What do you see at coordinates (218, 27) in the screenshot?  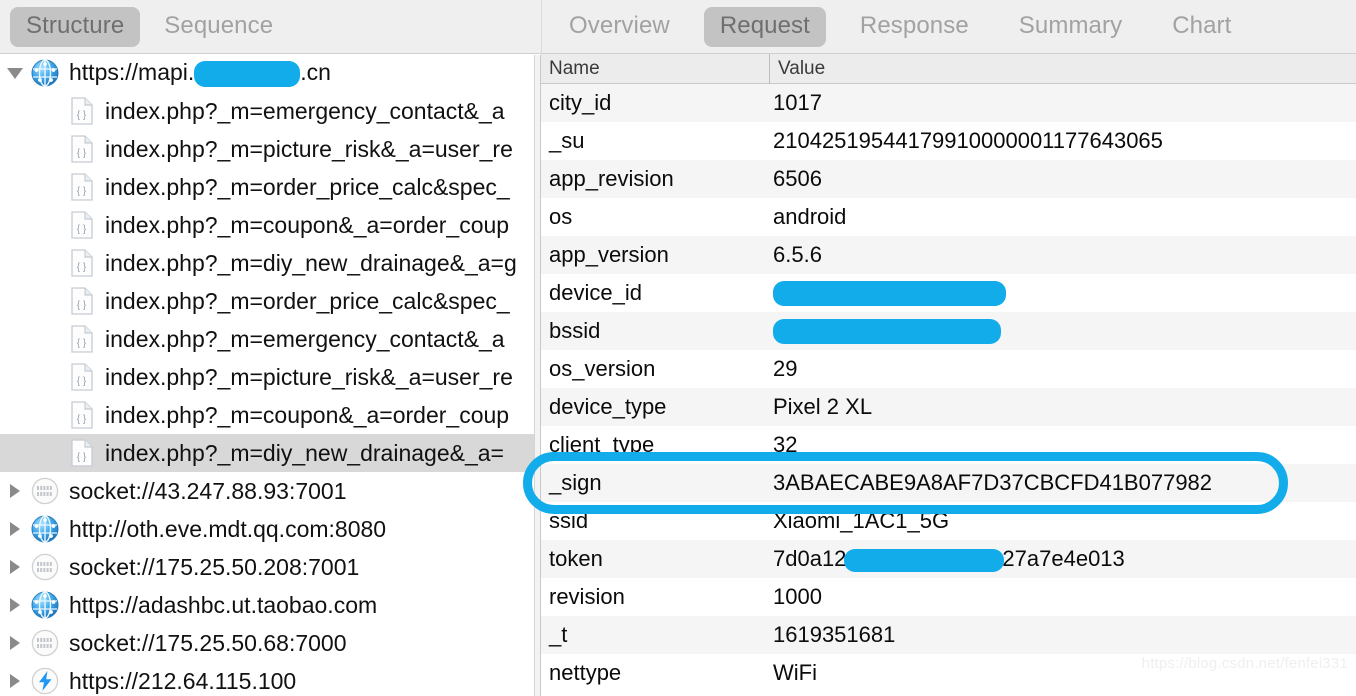 I see `left-tab-sequence: Sequence` at bounding box center [218, 27].